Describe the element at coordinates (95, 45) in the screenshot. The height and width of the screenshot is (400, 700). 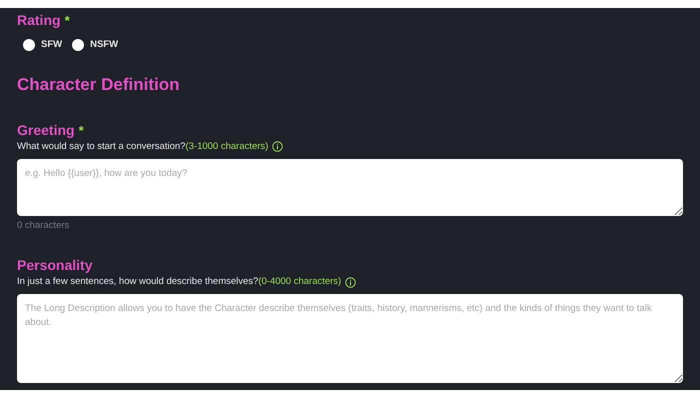
I see `radio-option: NSFW` at that location.